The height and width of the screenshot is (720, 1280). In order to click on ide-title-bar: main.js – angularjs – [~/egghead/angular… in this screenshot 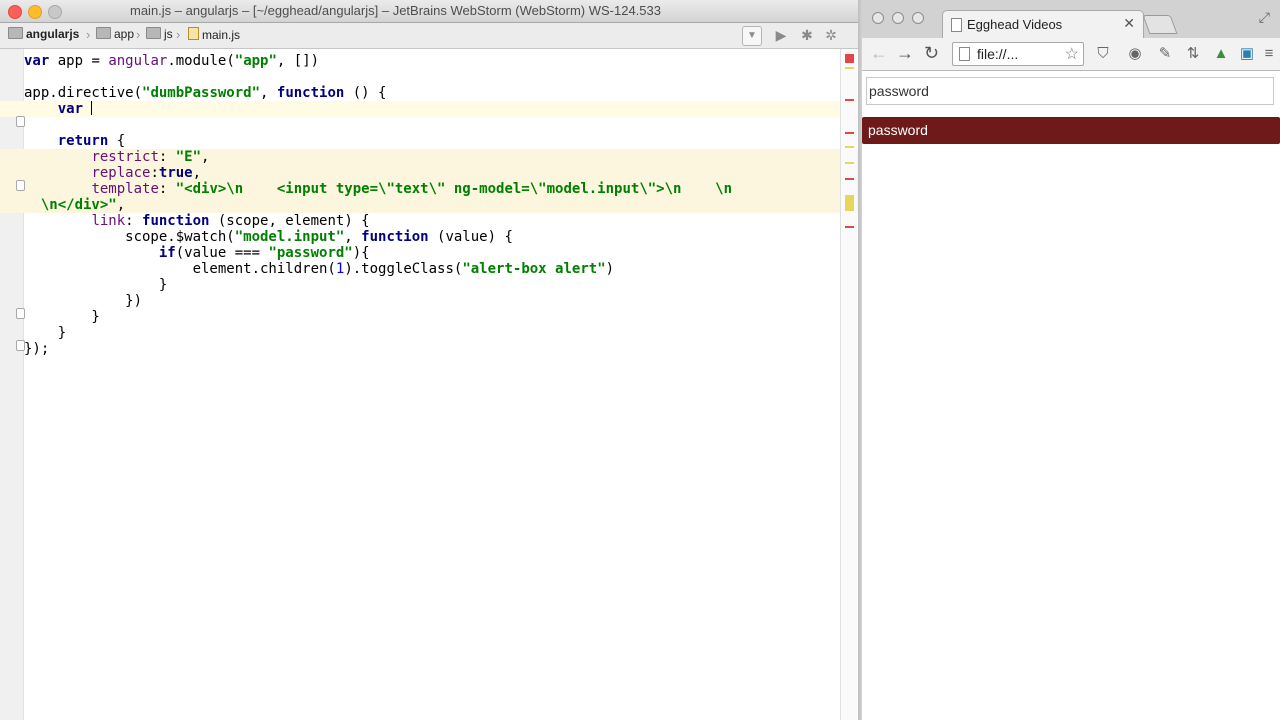, I will do `click(430, 11)`.